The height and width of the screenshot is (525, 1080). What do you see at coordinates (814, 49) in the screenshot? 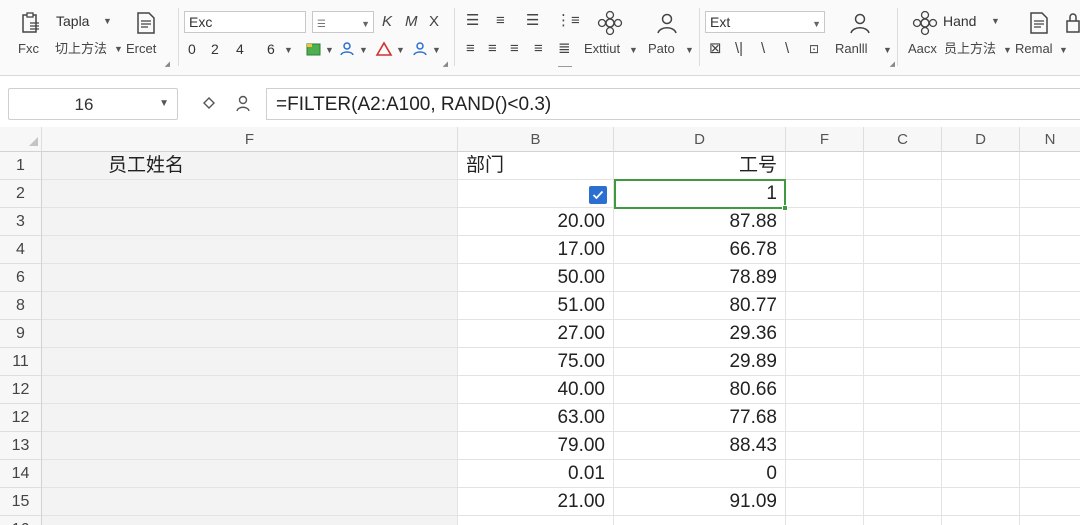
I see `cell-format-icon: ⊡` at bounding box center [814, 49].